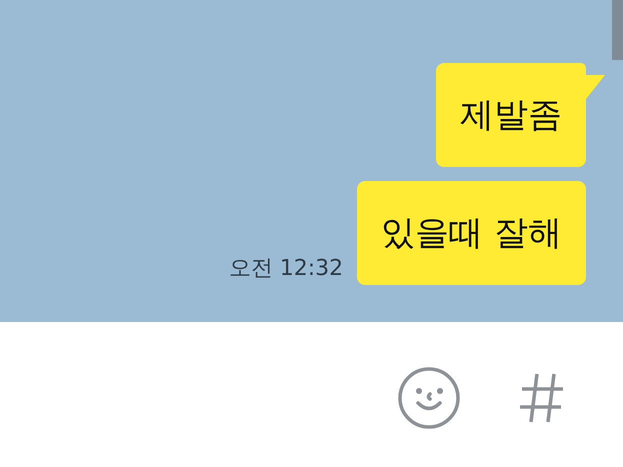  I want to click on message-bubble: 있을때 잘해, so click(471, 233).